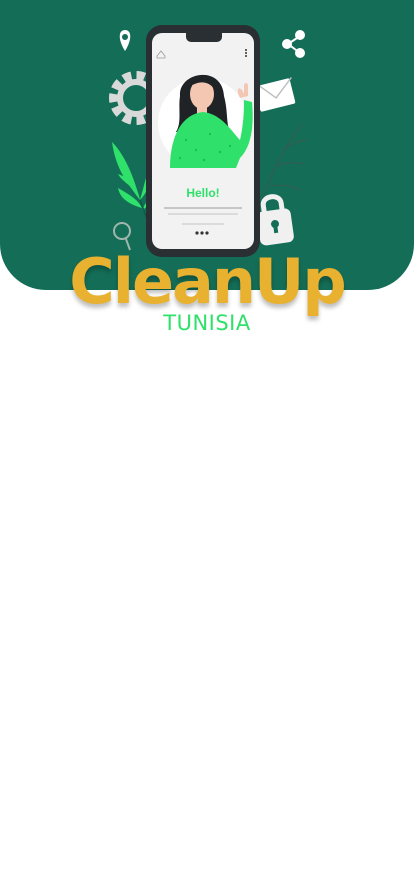 The width and height of the screenshot is (414, 896). What do you see at coordinates (284, 162) in the screenshot?
I see `branch-decoration` at bounding box center [284, 162].